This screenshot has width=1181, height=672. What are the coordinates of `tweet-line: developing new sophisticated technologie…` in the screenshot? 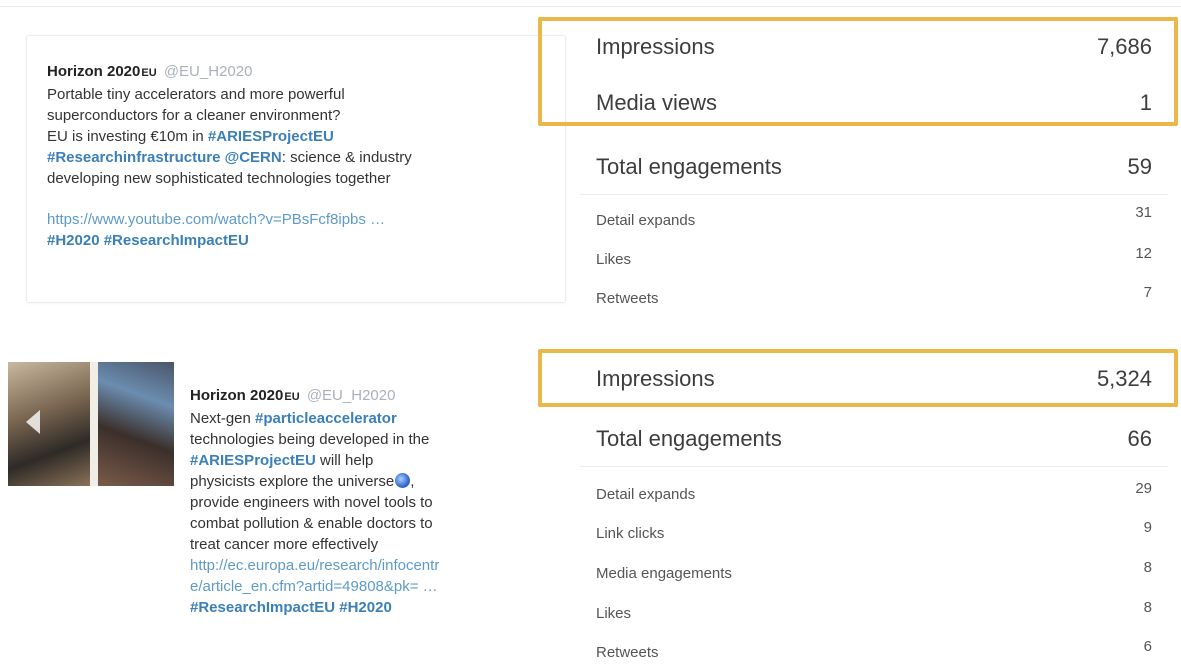 It's located at (219, 178).